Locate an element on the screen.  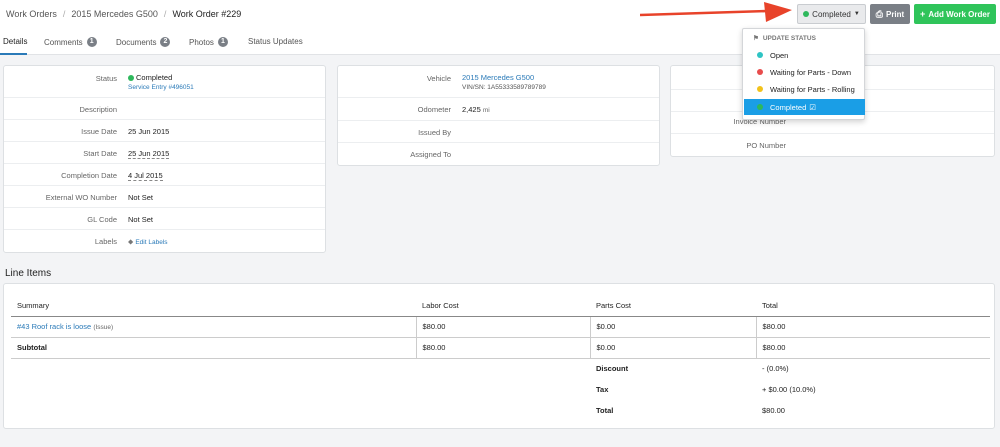
red-arrow-annotation is located at coordinates (716, 12).